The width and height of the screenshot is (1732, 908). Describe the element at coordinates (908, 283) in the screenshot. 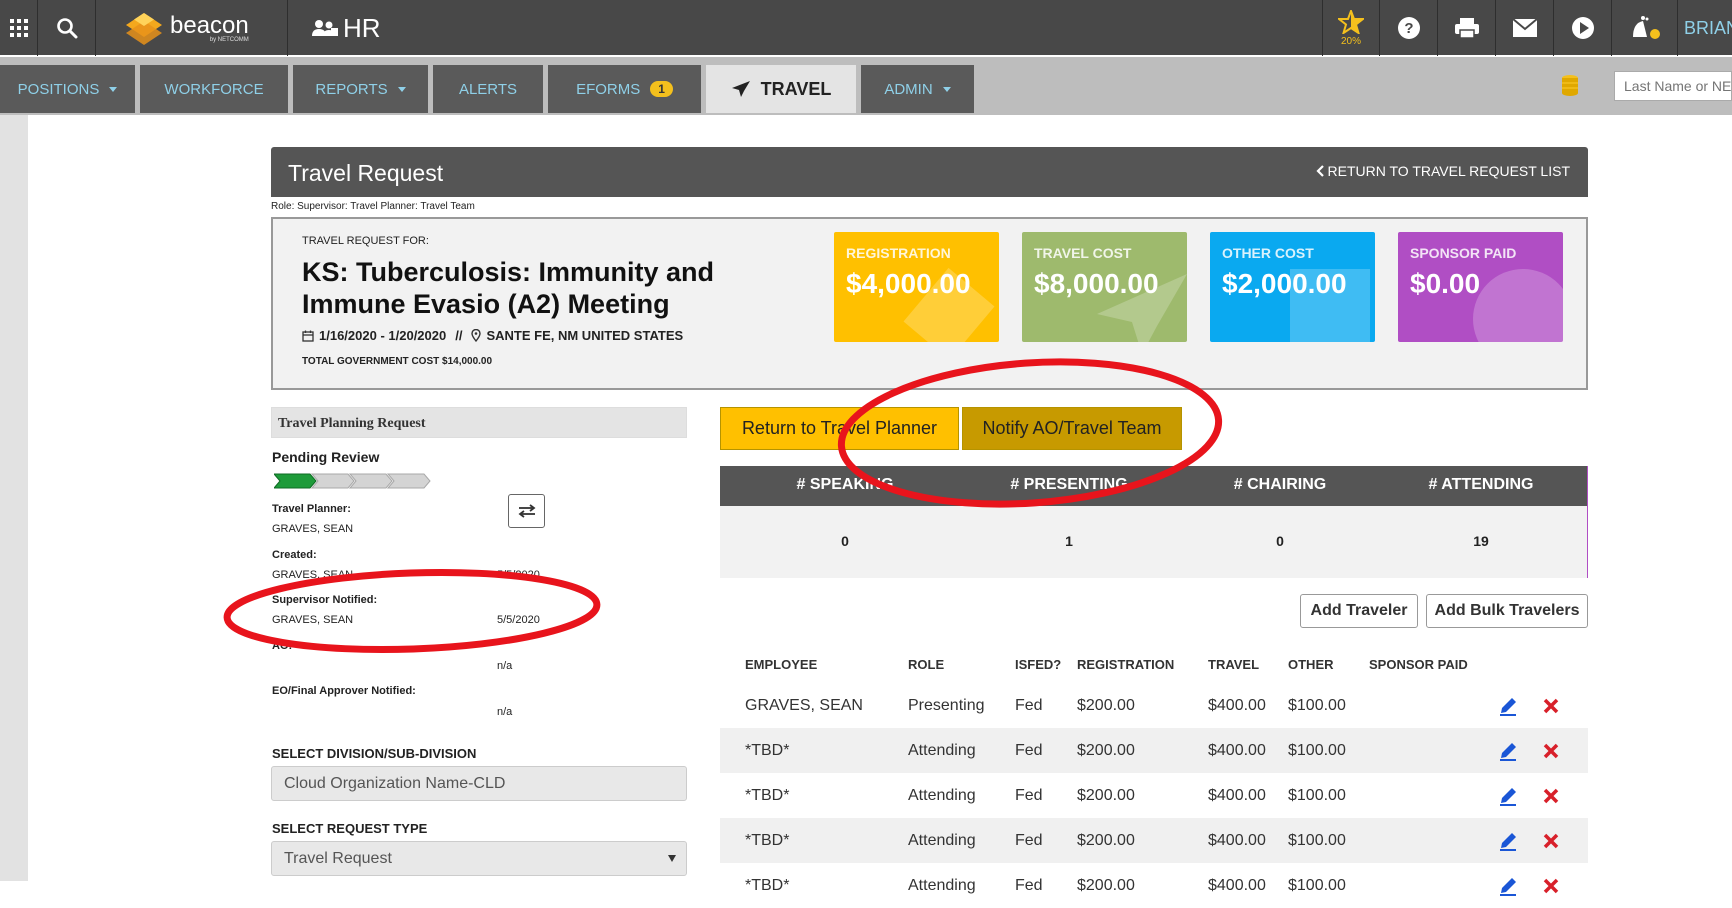

I see `card-value: $4,000.00` at that location.